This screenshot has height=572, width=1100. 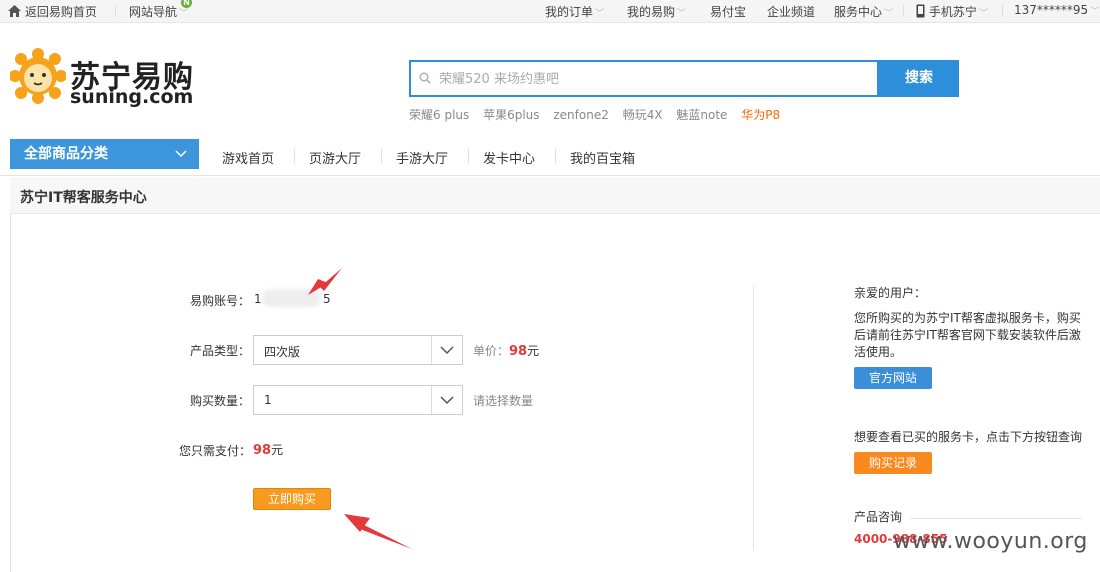 What do you see at coordinates (439, 115) in the screenshot?
I see `hot-word-link: 荣耀6 plus` at bounding box center [439, 115].